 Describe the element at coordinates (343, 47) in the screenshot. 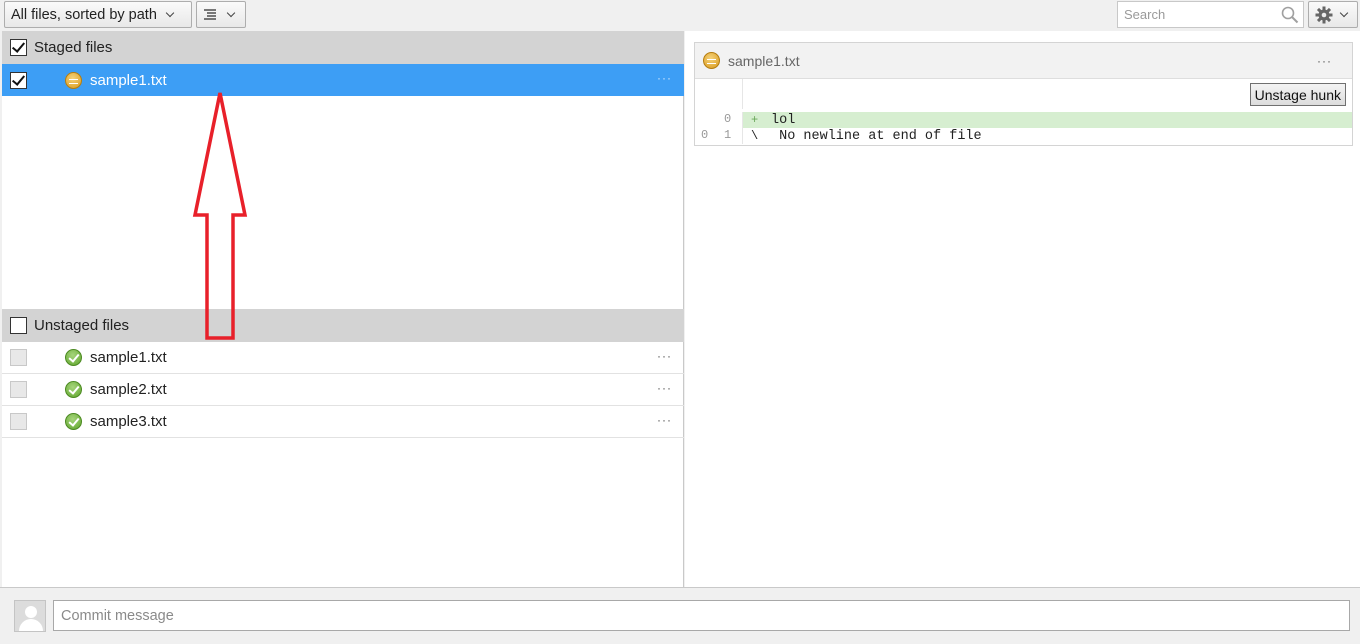

I see `staged-files-header: Staged files` at that location.